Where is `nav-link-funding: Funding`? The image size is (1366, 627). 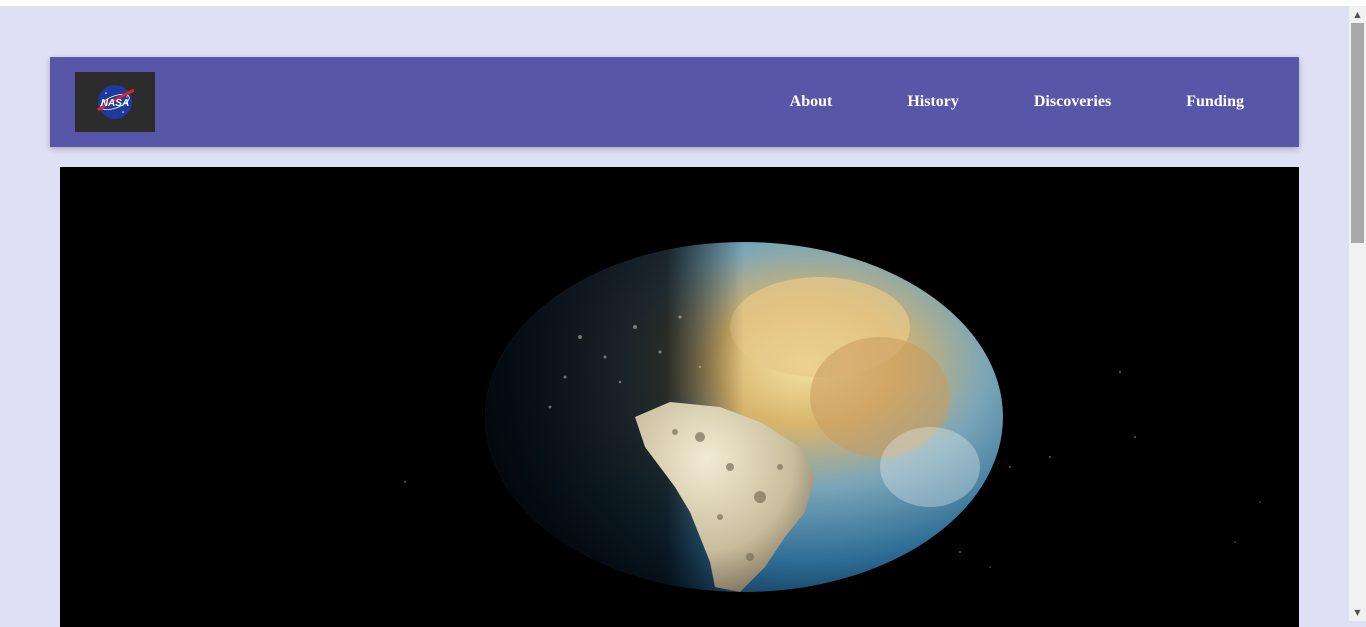
nav-link-funding: Funding is located at coordinates (1215, 102).